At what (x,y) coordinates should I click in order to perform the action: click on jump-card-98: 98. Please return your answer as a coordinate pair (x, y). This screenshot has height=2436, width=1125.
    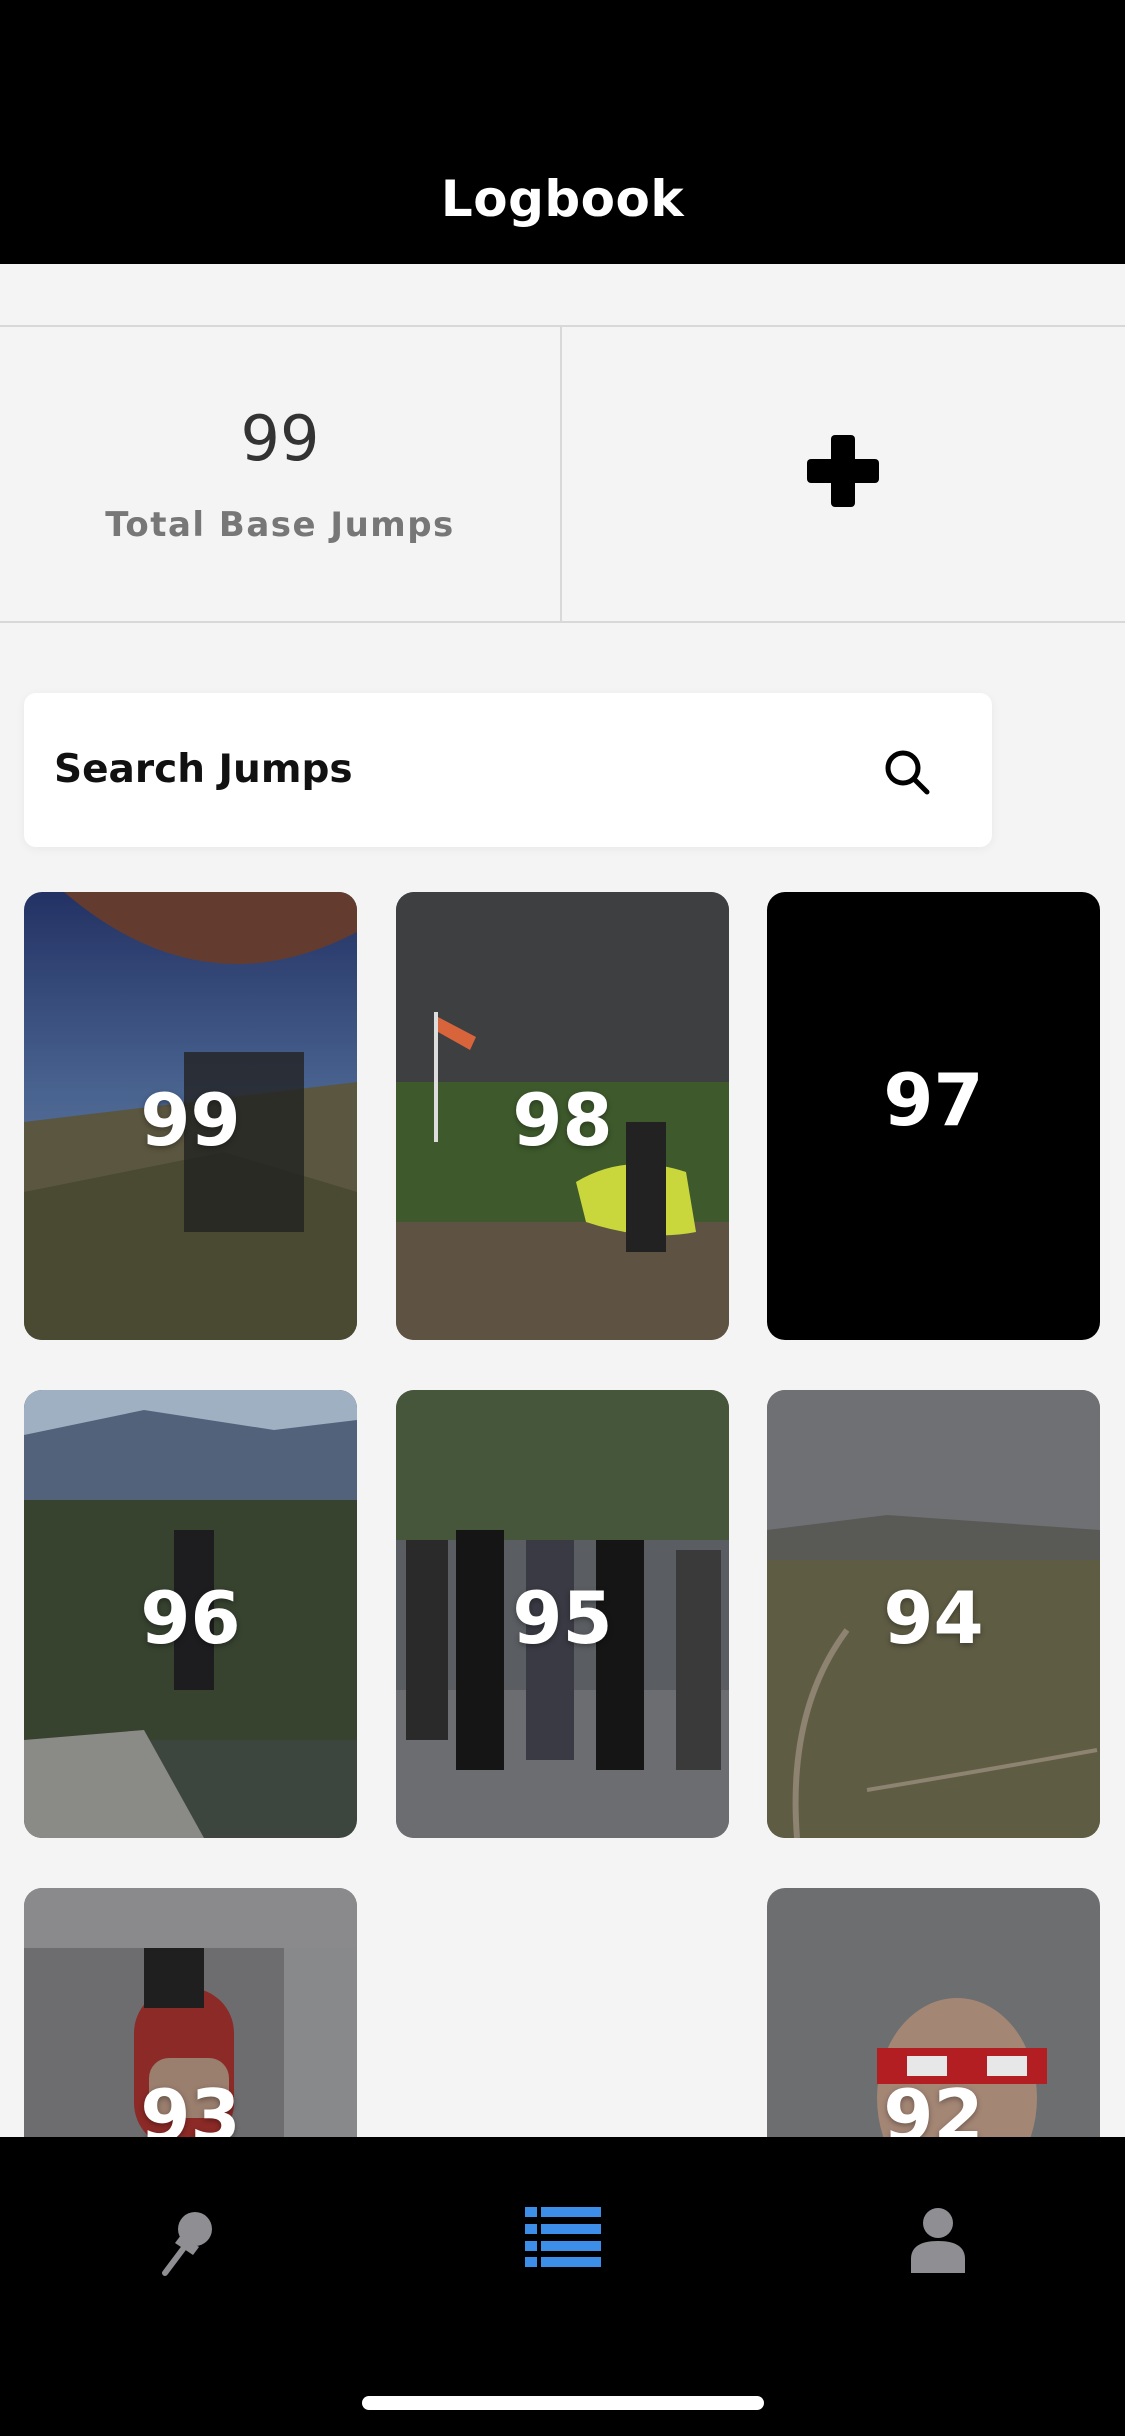
    Looking at the image, I should click on (562, 1116).